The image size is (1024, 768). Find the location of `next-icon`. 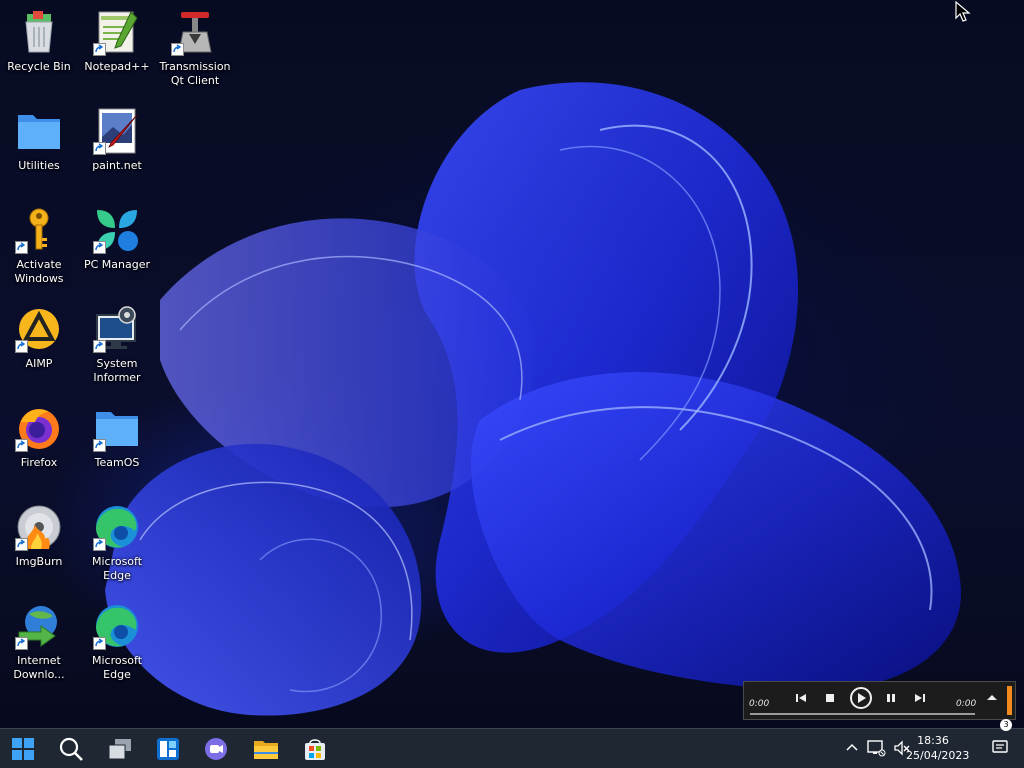

next-icon is located at coordinates (920, 698).